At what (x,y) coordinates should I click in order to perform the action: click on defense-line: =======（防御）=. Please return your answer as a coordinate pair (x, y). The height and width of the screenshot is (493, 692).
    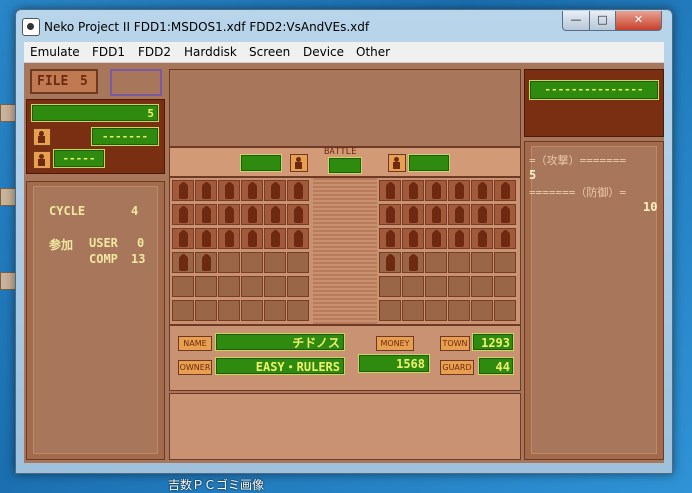
    Looking at the image, I should click on (577, 192).